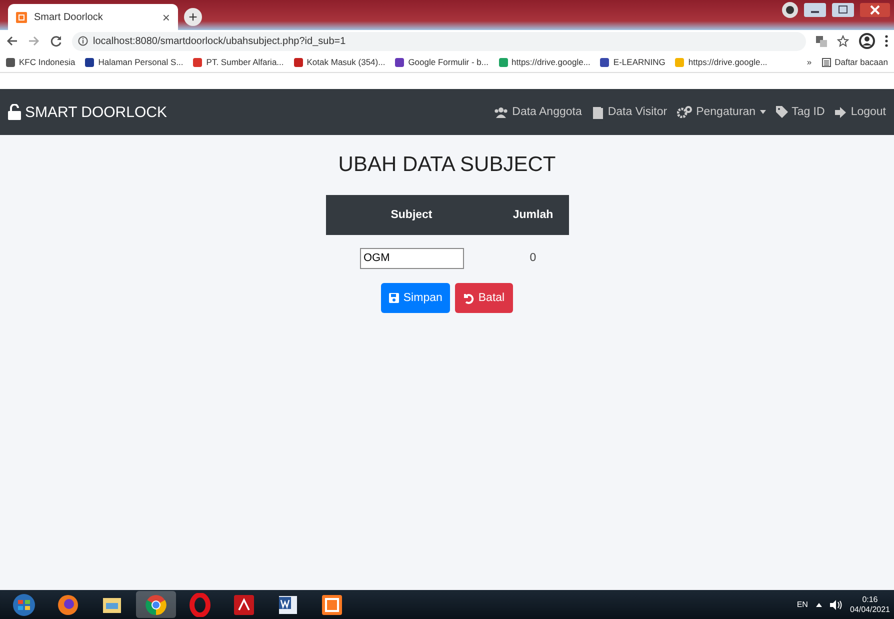 The width and height of the screenshot is (894, 619). Describe the element at coordinates (412, 215) in the screenshot. I see `column-header: Subject` at that location.